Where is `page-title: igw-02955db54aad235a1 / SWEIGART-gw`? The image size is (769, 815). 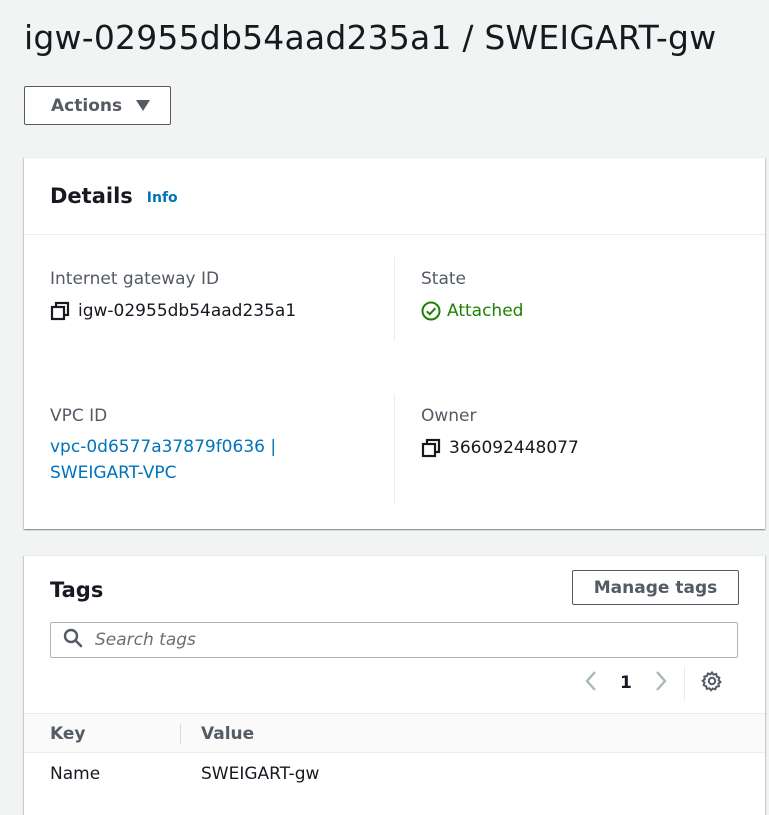
page-title: igw-02955db54aad235a1 / SWEIGART-gw is located at coordinates (370, 37).